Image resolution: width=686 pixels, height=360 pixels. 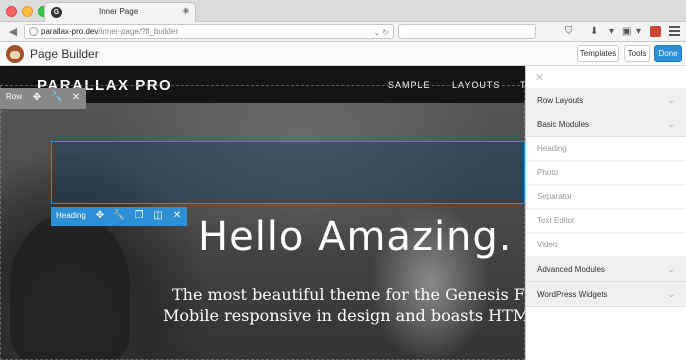 I want to click on back-icon: ◀, so click(x=13, y=32).